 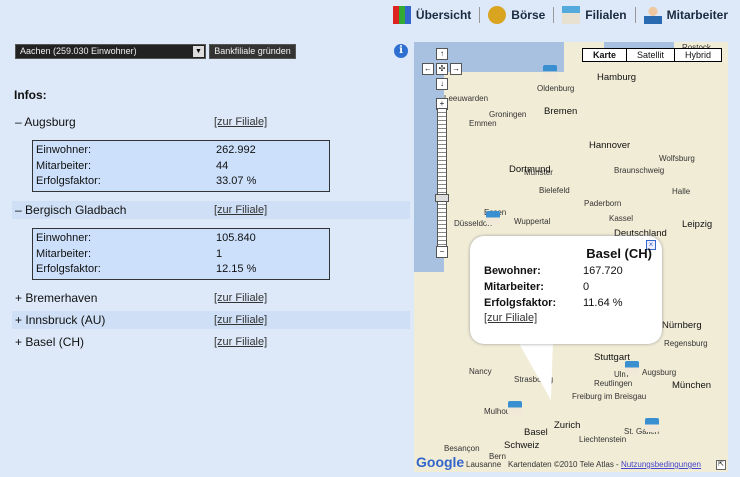 I want to click on branch-name: Innsbruck (AU), so click(x=65, y=320).